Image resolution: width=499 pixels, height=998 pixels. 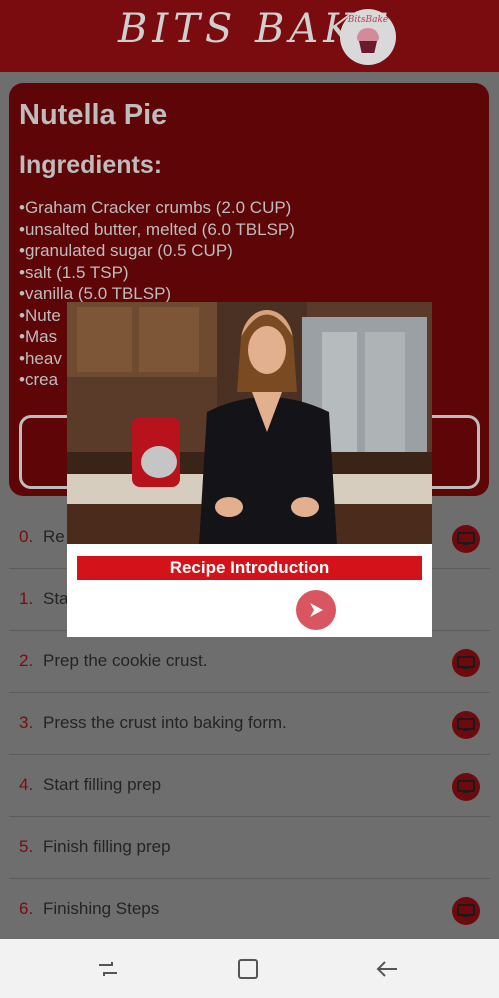 What do you see at coordinates (368, 20) in the screenshot?
I see `logo-text: BitsBake` at bounding box center [368, 20].